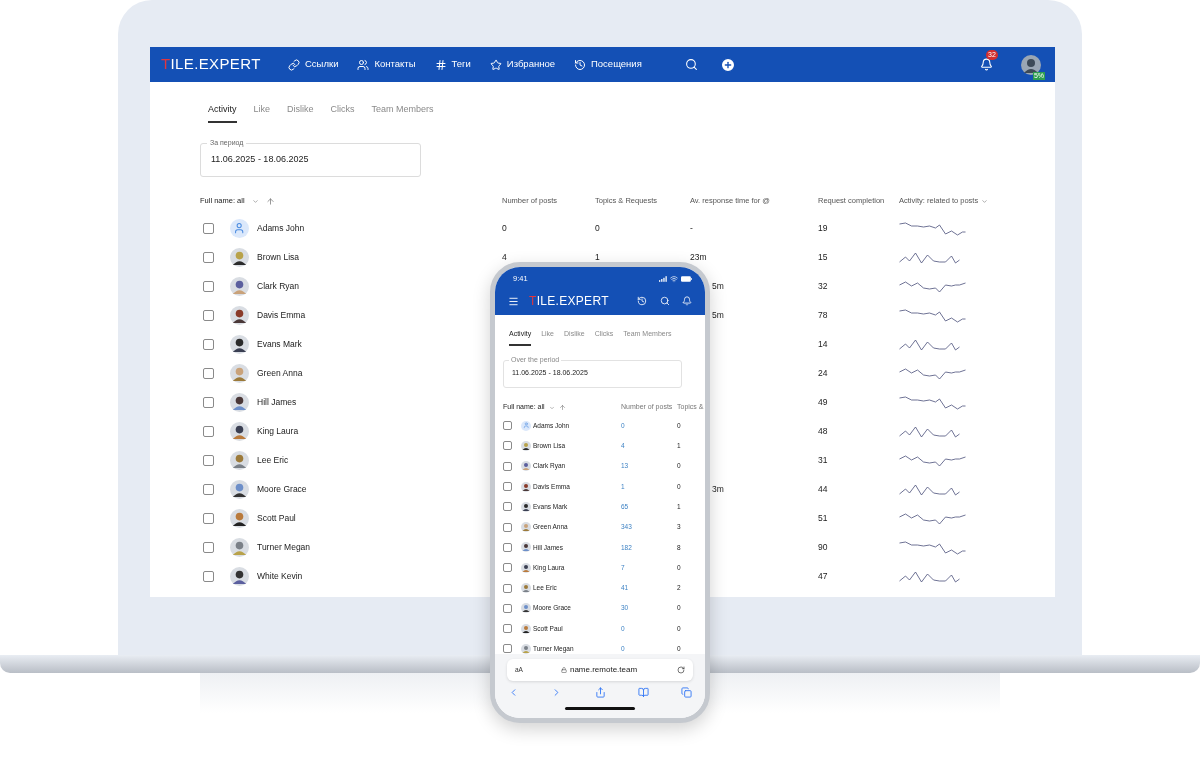 The width and height of the screenshot is (1200, 783). What do you see at coordinates (823, 489) in the screenshot?
I see `table-cell: 44` at bounding box center [823, 489].